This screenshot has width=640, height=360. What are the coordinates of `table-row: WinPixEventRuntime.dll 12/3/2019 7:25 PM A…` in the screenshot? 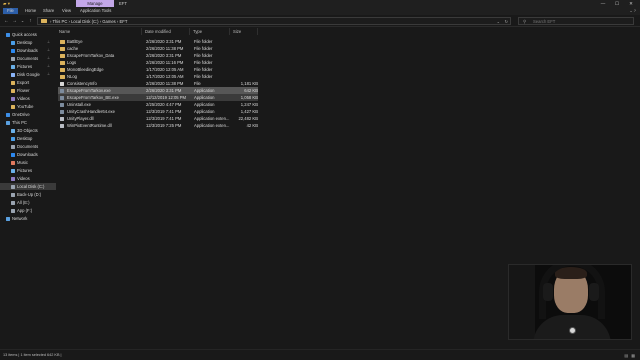 It's located at (158, 125).